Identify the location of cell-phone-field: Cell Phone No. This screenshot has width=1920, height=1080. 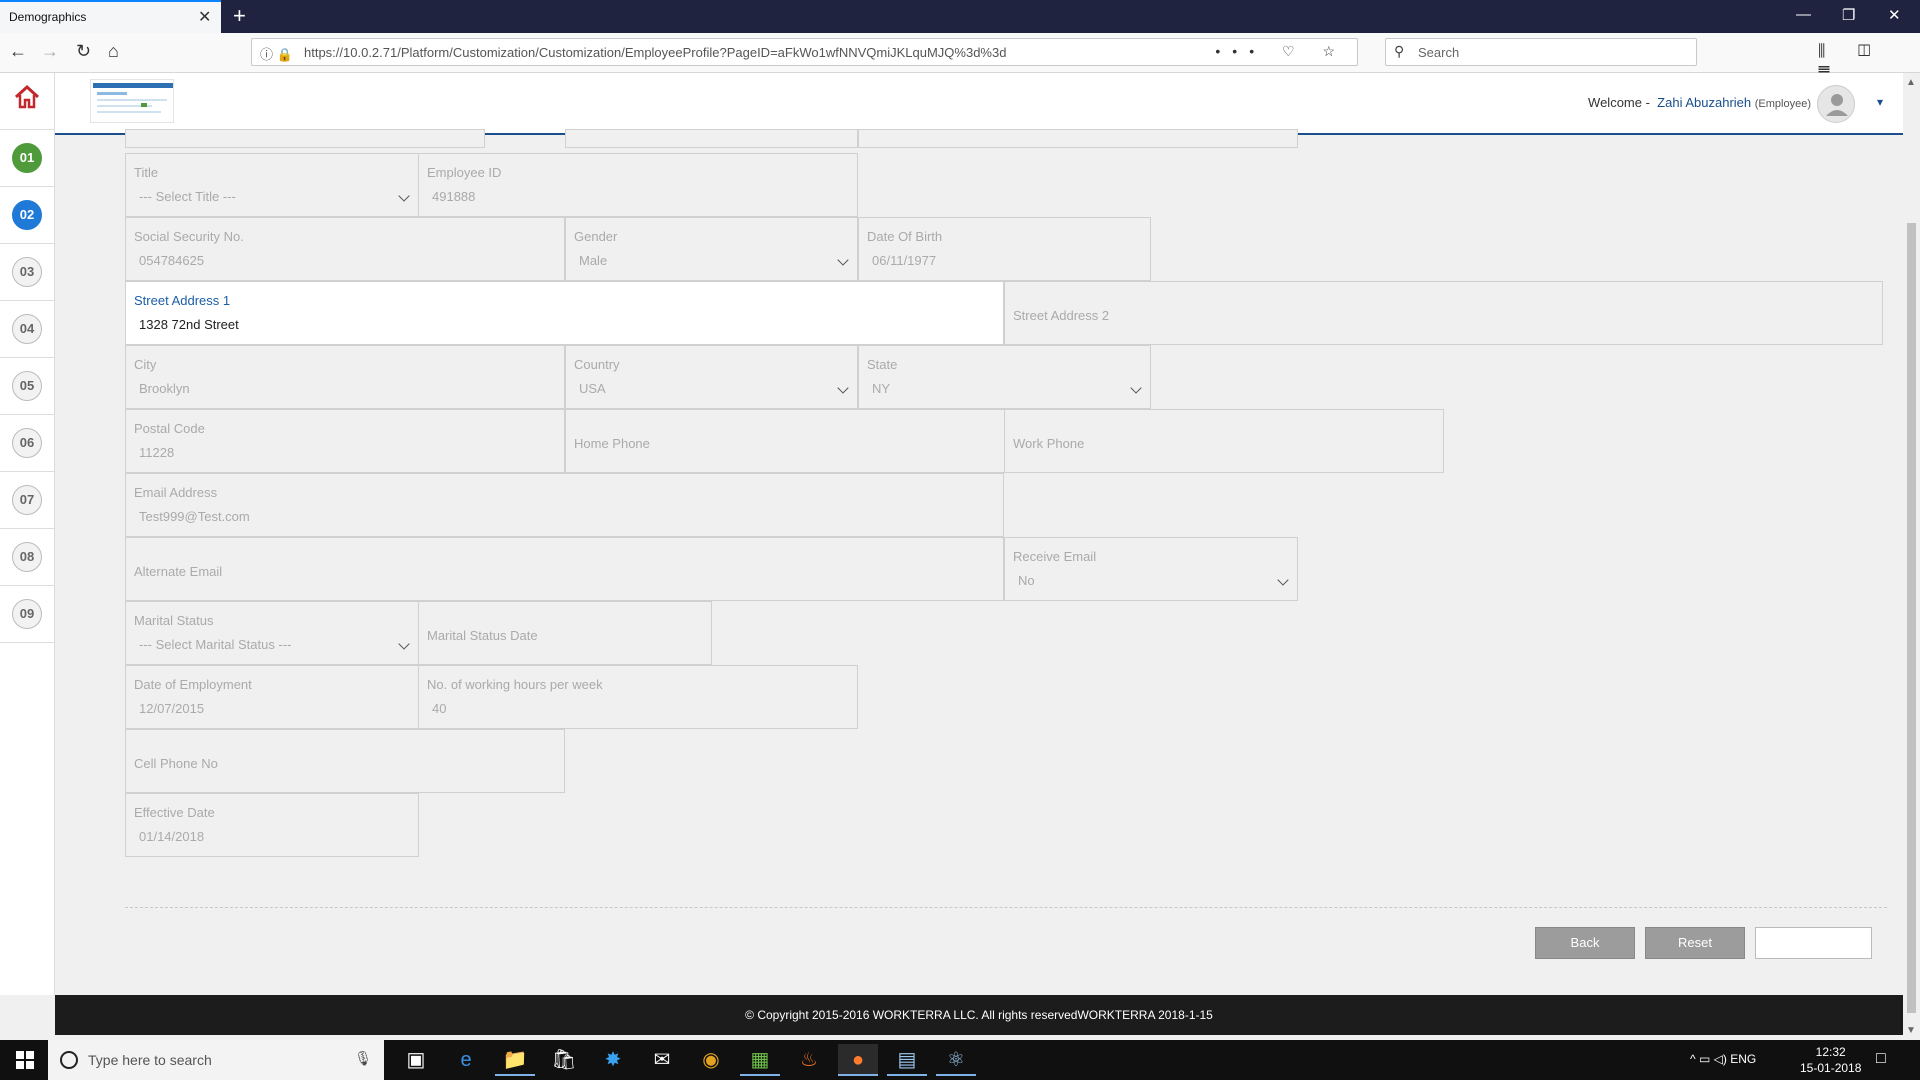
(345, 761).